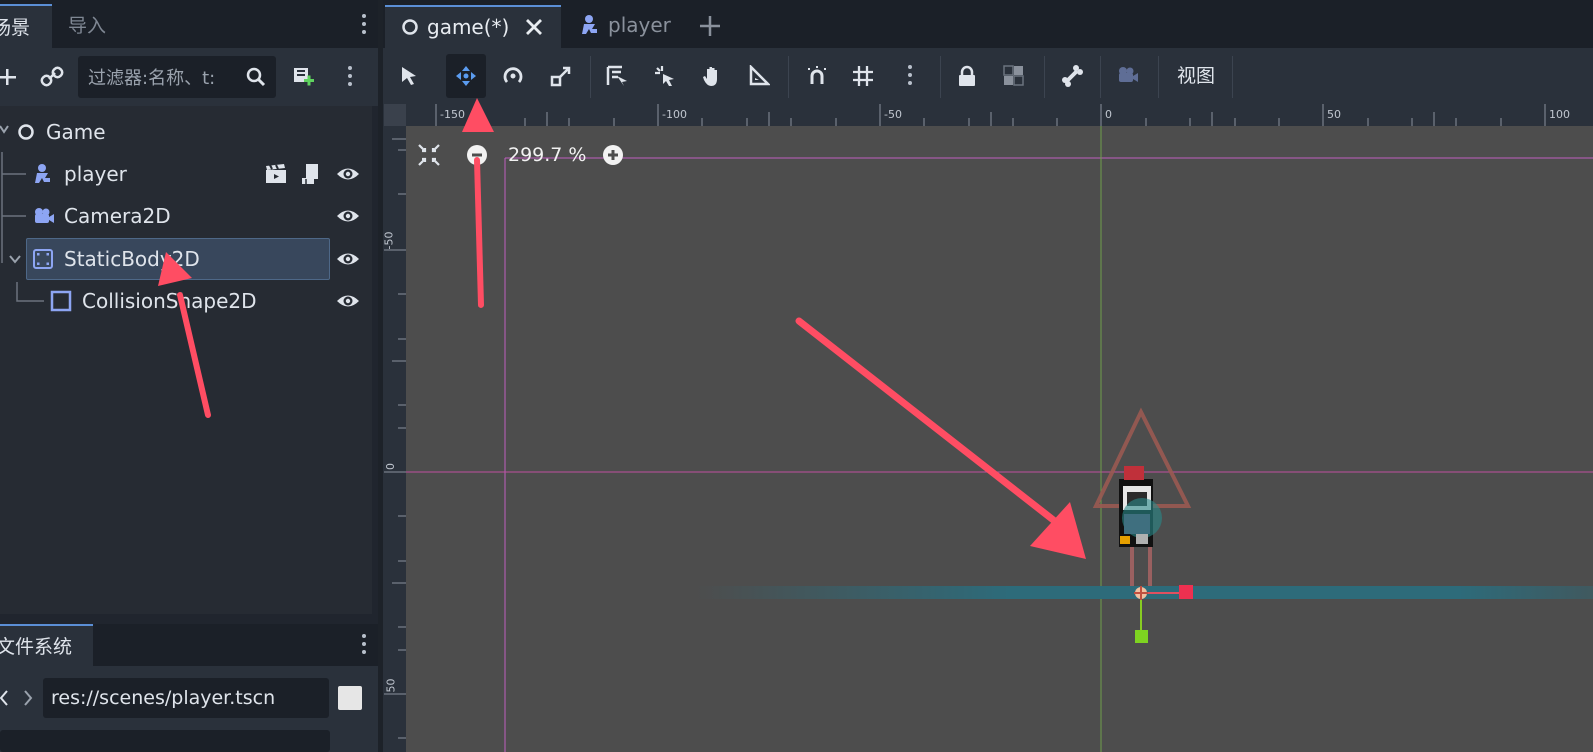 The height and width of the screenshot is (752, 1593). What do you see at coordinates (710, 26) in the screenshot?
I see `add-tab-icon` at bounding box center [710, 26].